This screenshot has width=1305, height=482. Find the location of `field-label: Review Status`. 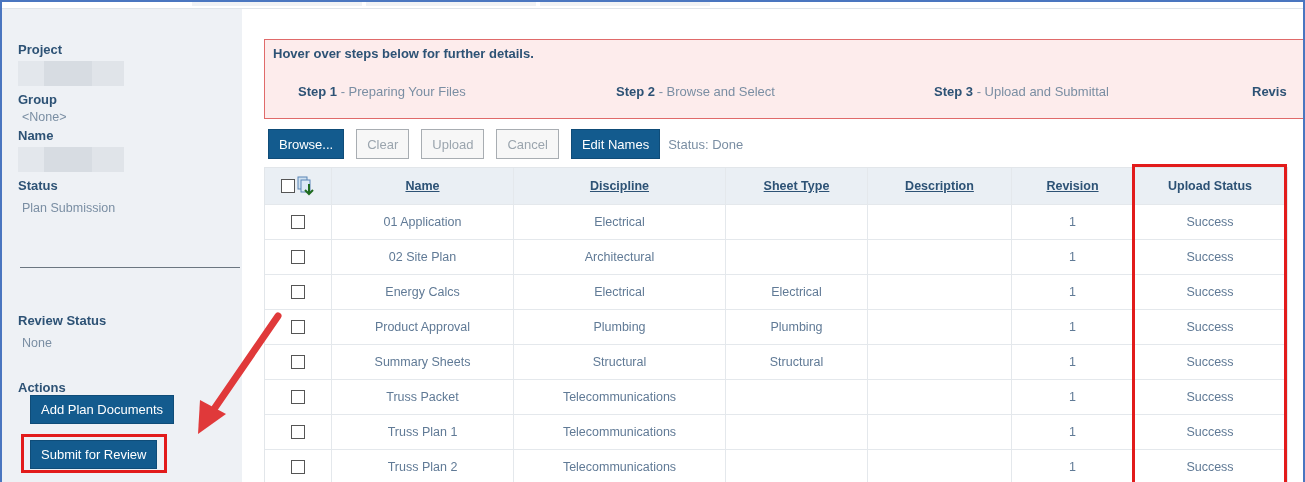

field-label: Review Status is located at coordinates (63, 320).